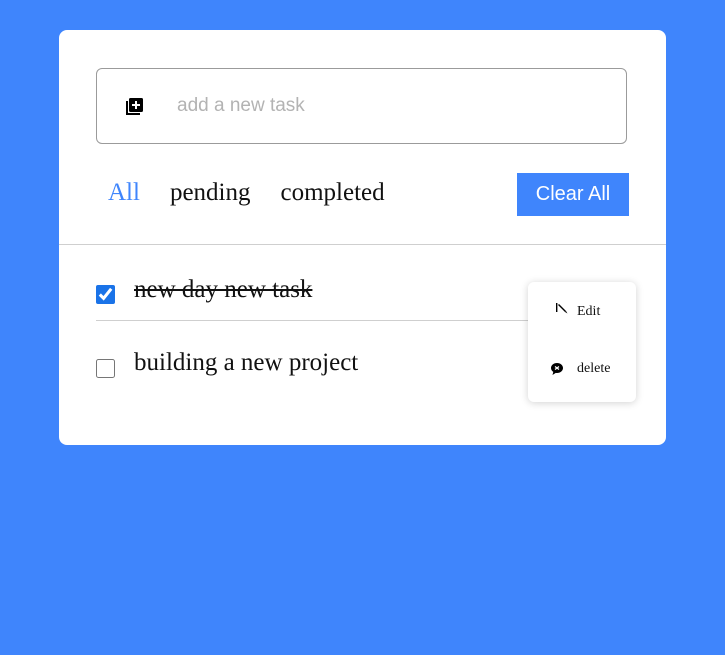  I want to click on filter-completed: completed, so click(333, 193).